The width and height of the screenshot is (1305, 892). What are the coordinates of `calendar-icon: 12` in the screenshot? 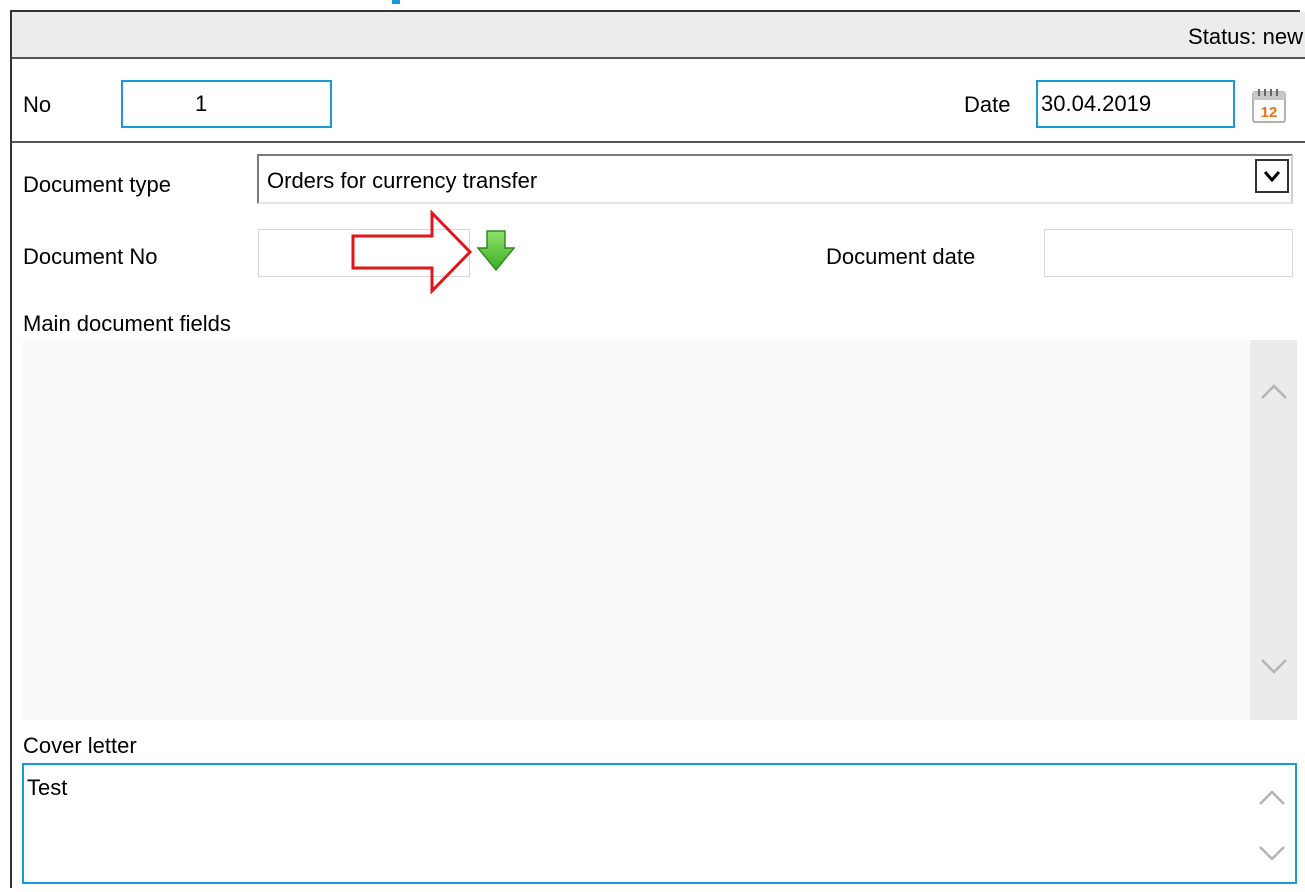 It's located at (1269, 105).